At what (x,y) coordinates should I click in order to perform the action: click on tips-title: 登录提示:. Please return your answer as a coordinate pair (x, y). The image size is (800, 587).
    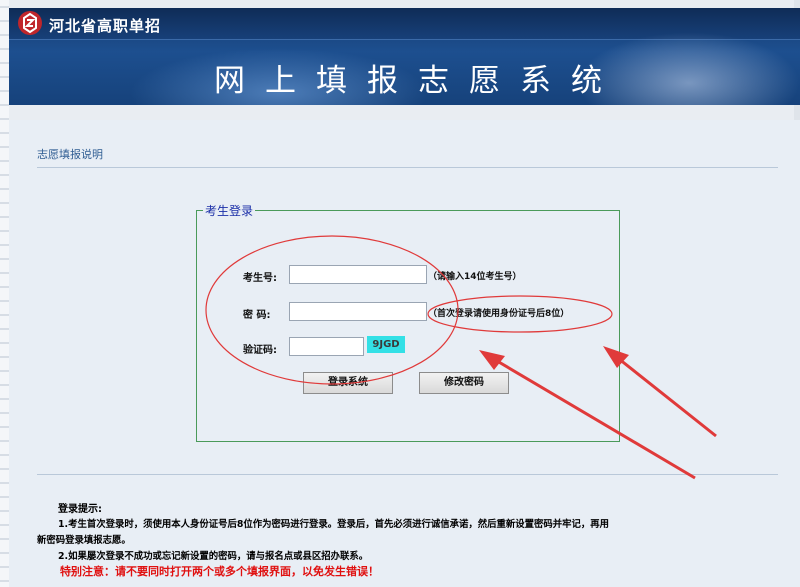
    Looking at the image, I should click on (80, 509).